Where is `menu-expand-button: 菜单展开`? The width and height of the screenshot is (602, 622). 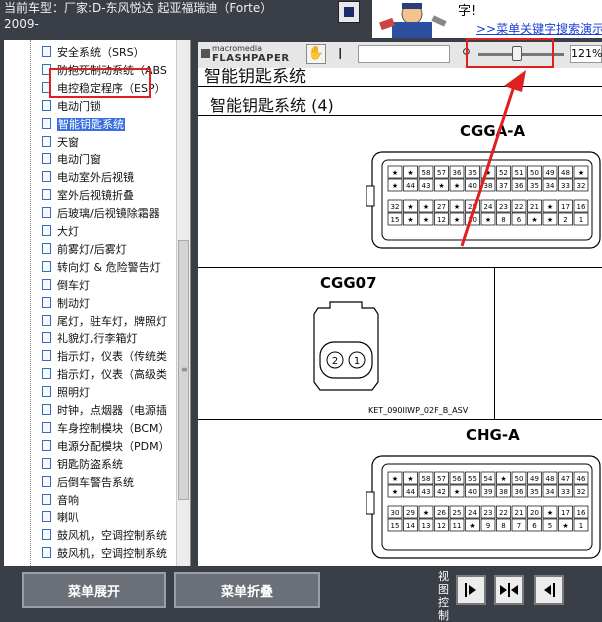
menu-expand-button: 菜单展开 is located at coordinates (94, 590).